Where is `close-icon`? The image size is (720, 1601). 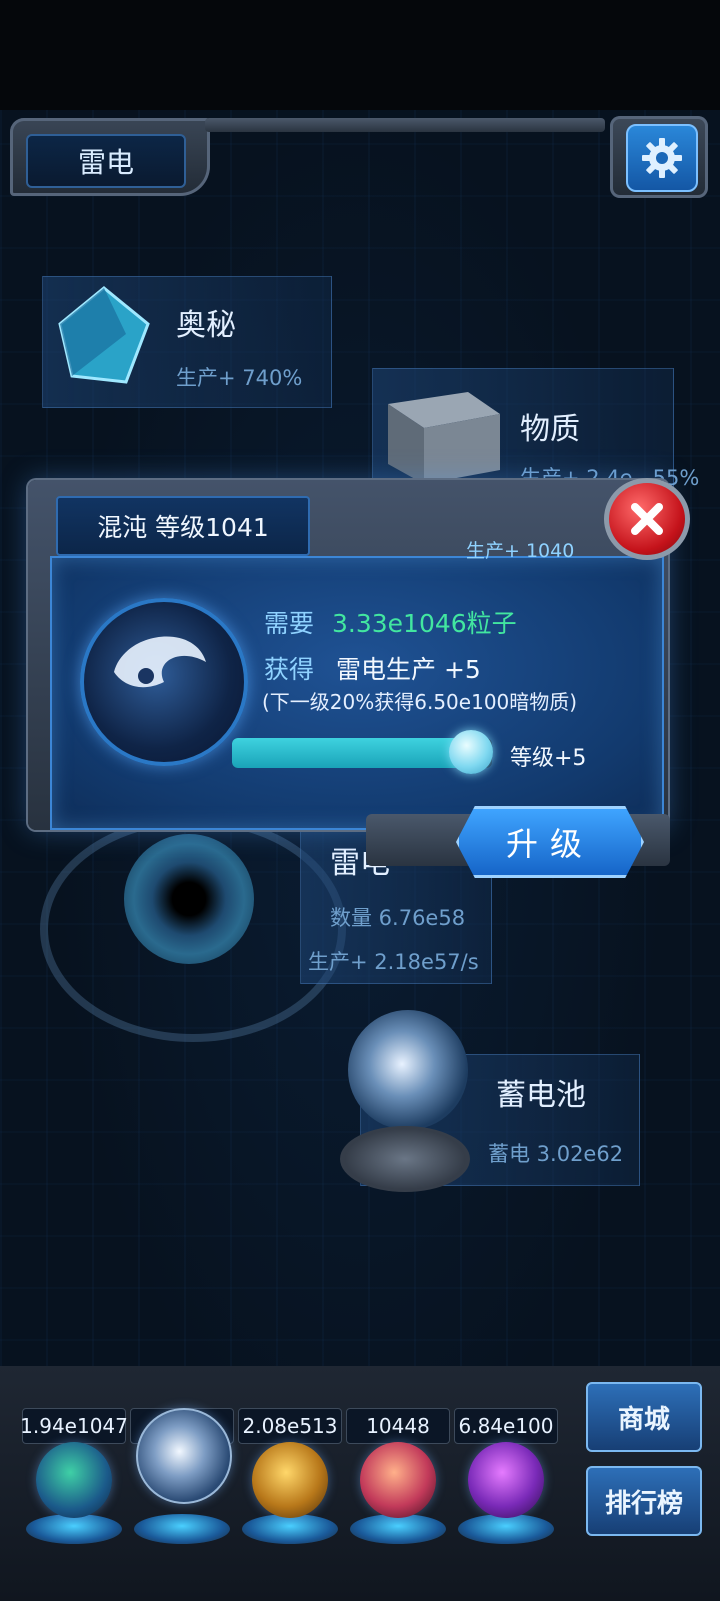
close-icon is located at coordinates (647, 519).